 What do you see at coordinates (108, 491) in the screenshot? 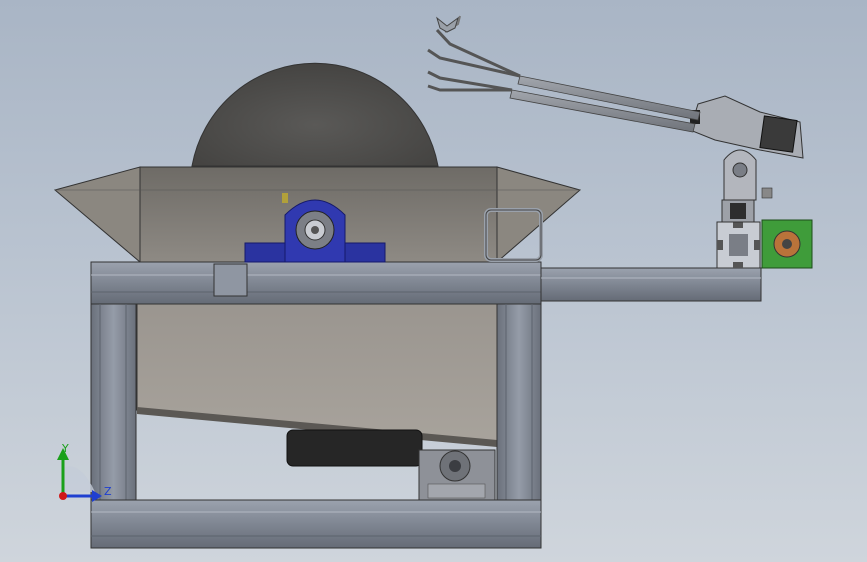
I see `z-axis-label: Z` at bounding box center [108, 491].